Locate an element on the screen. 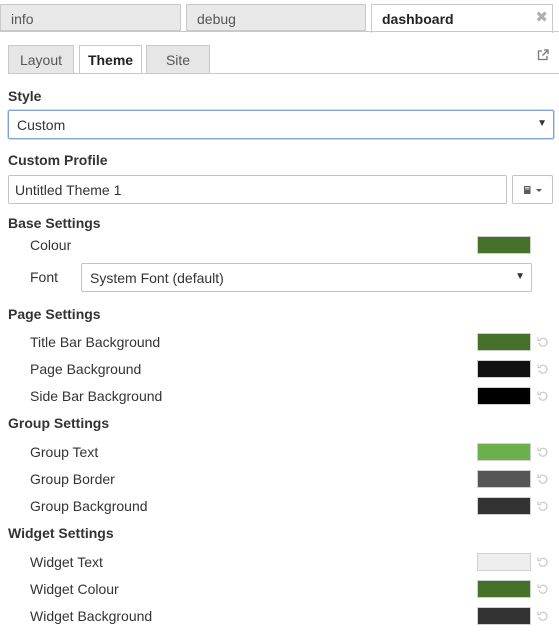  tab-theme: Theme is located at coordinates (110, 59).